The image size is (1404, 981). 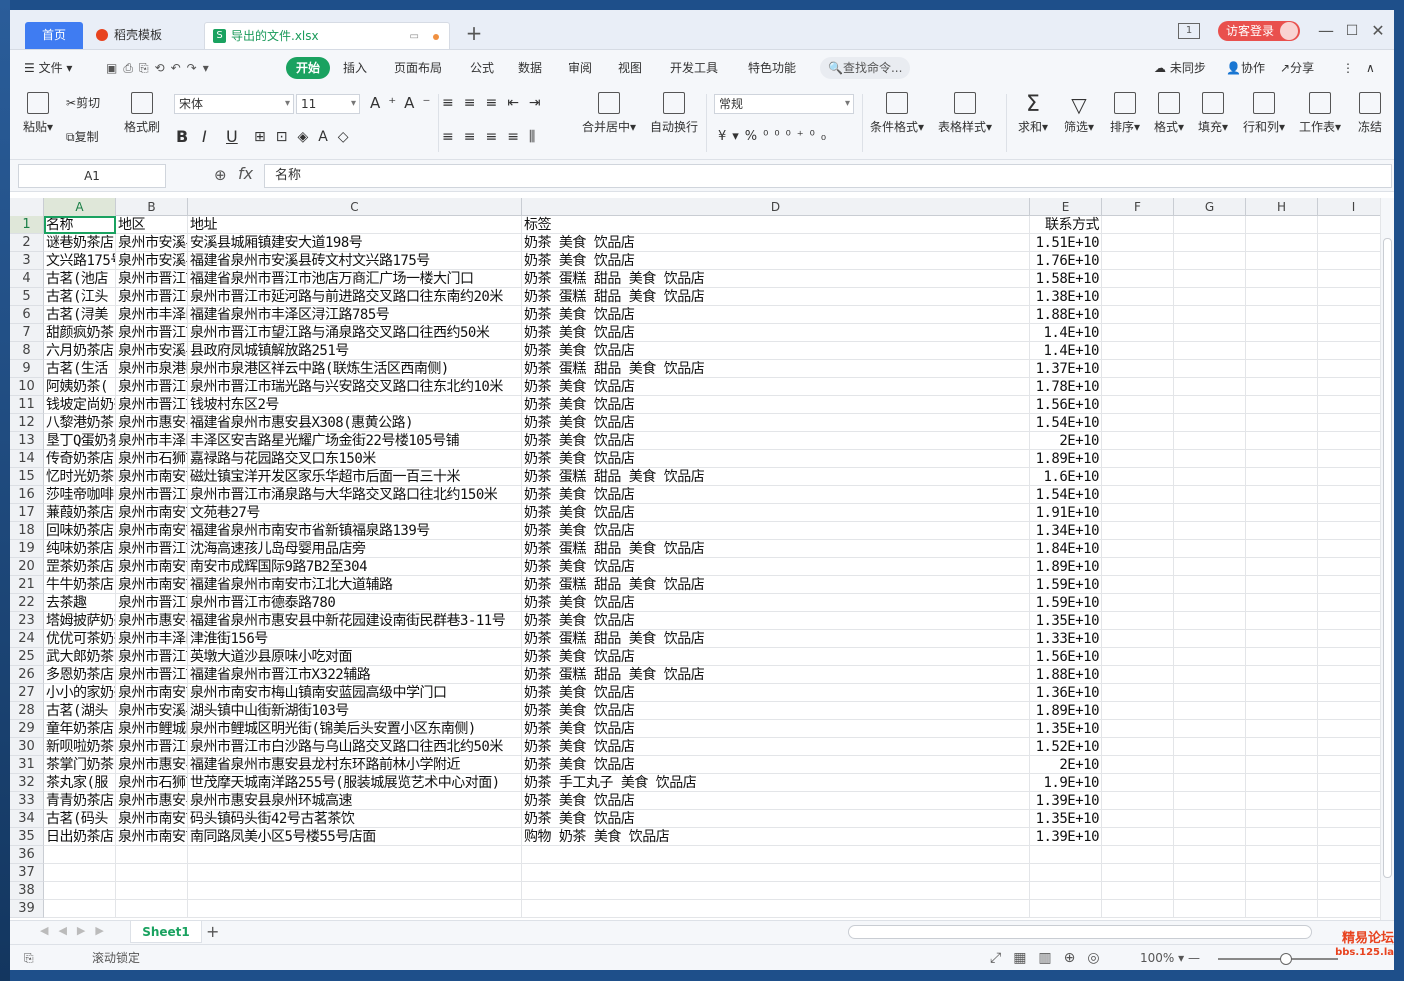 What do you see at coordinates (27, 423) in the screenshot?
I see `row-header: 12` at bounding box center [27, 423].